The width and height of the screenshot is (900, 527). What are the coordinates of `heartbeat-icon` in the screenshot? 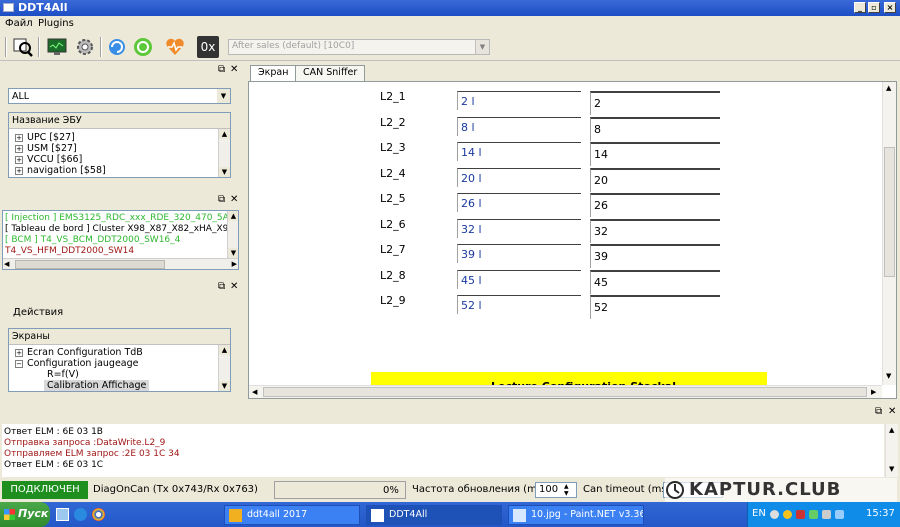 It's located at (175, 47).